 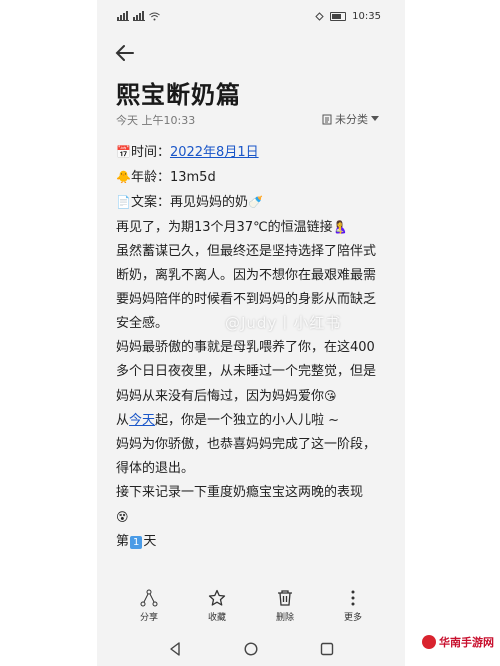 What do you see at coordinates (352, 618) in the screenshot?
I see `more-label: 更多` at bounding box center [352, 618].